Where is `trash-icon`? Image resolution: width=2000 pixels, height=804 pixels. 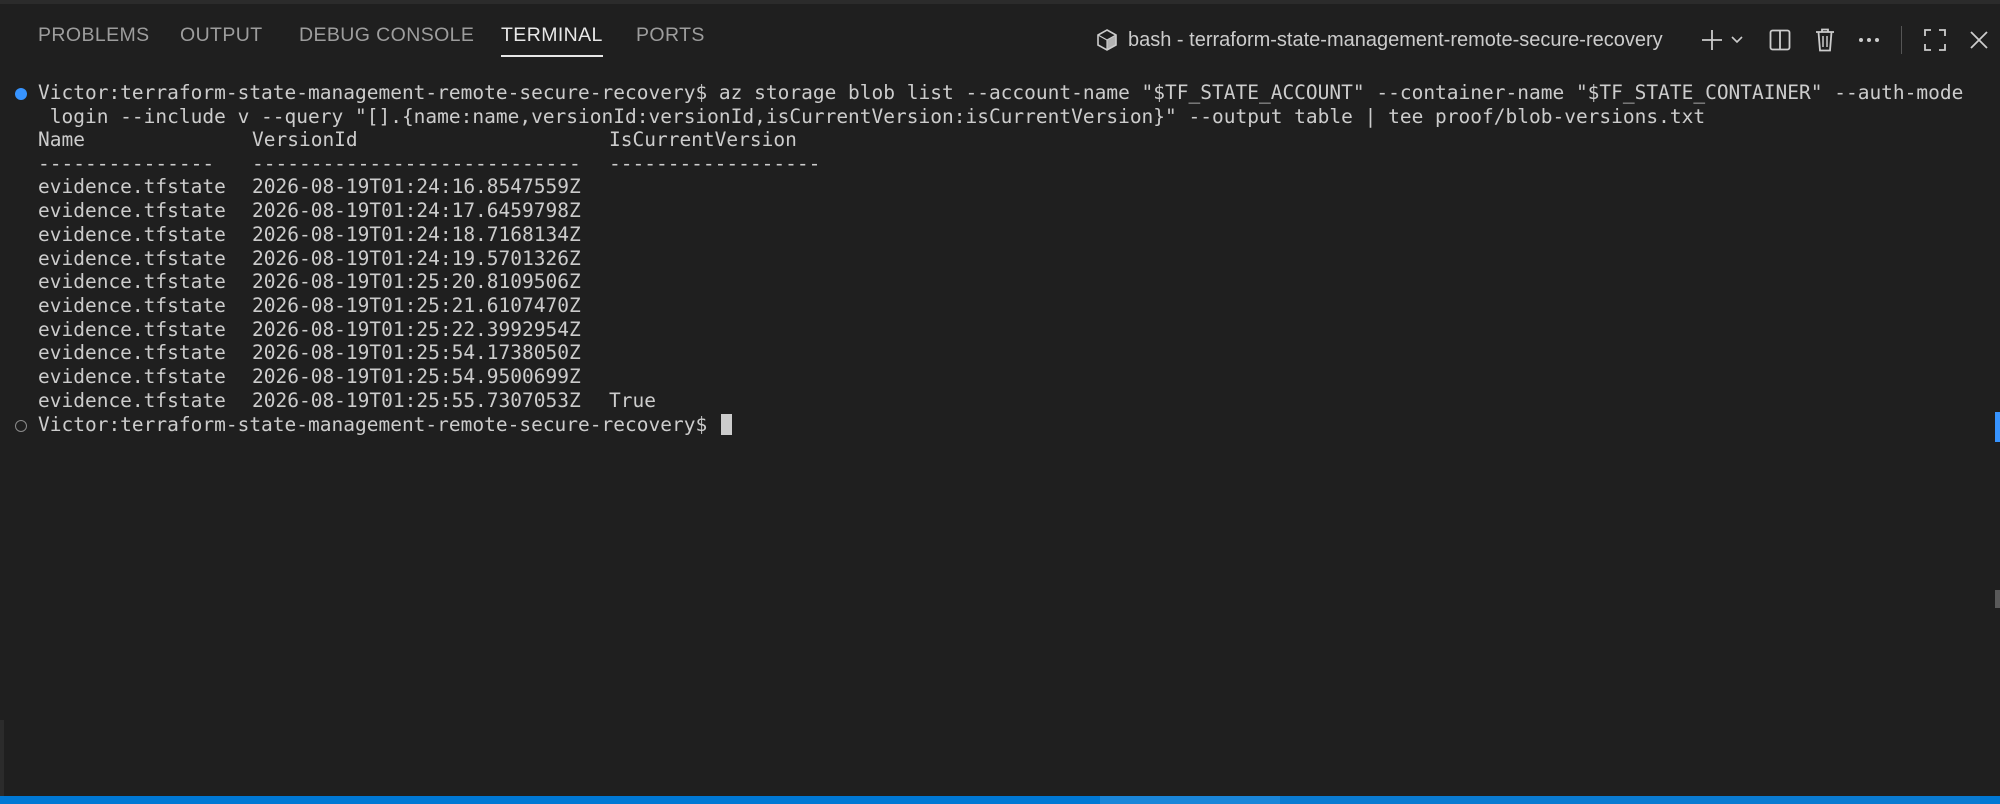 trash-icon is located at coordinates (1825, 40).